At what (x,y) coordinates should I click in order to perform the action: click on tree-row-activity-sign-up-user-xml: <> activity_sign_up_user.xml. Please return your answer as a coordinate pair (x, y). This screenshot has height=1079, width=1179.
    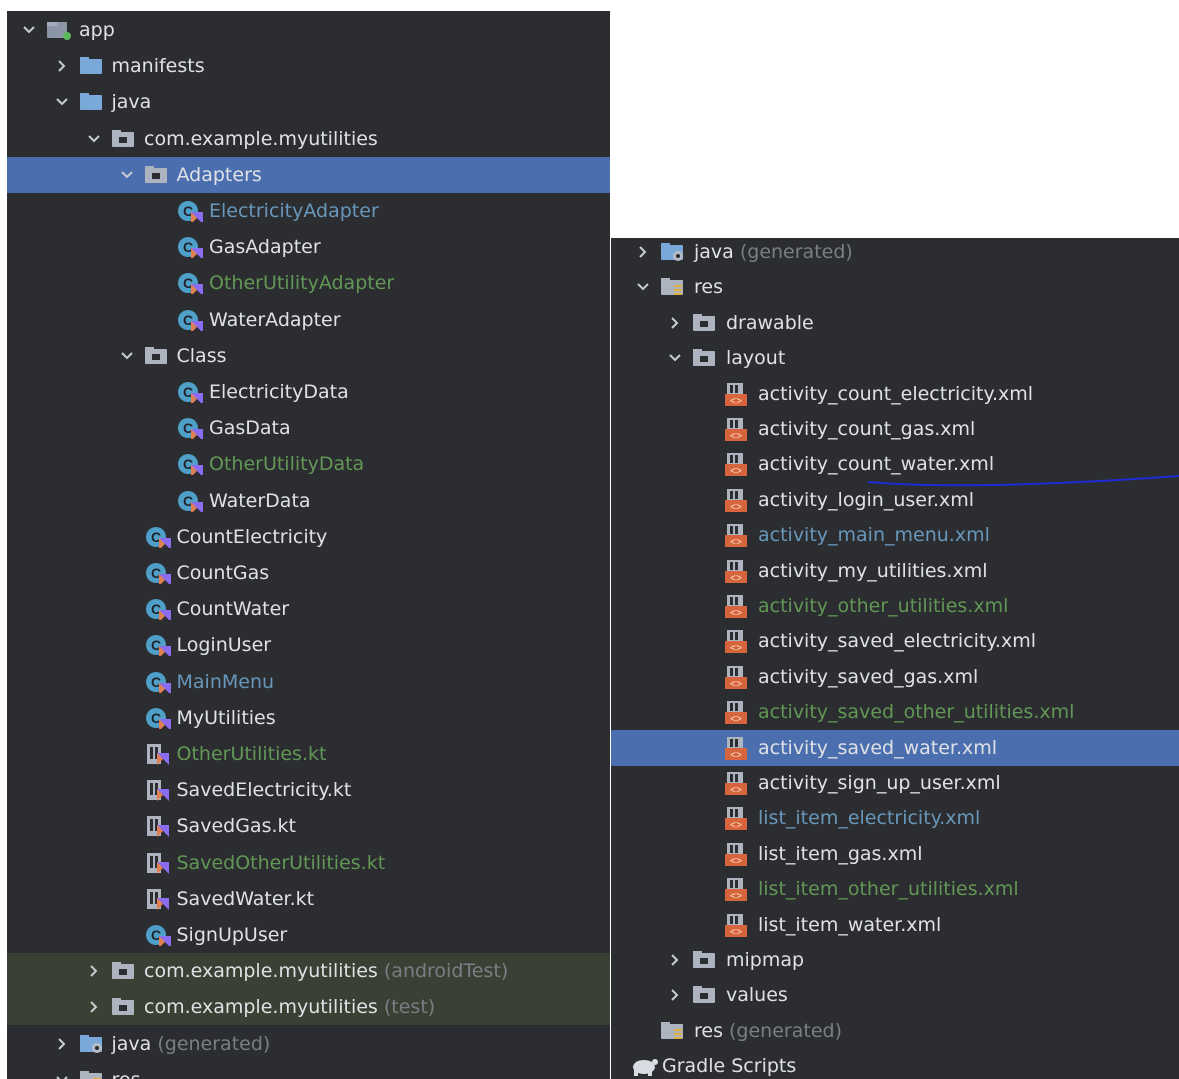
    Looking at the image, I should click on (895, 783).